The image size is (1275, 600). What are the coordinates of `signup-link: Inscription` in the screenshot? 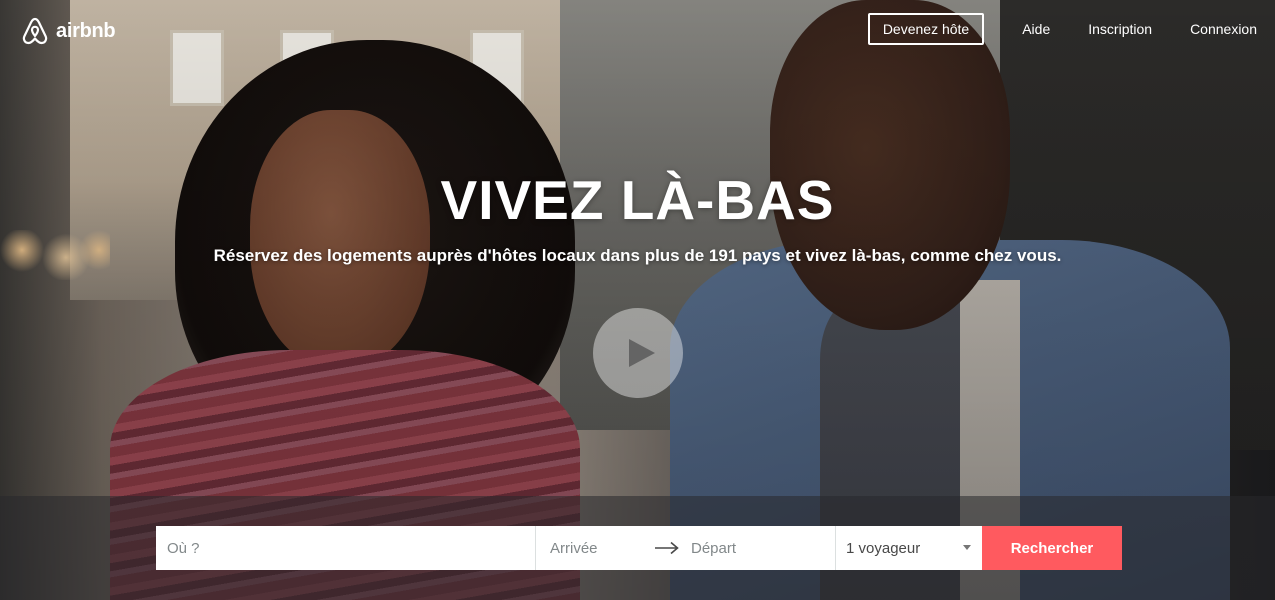 It's located at (1120, 29).